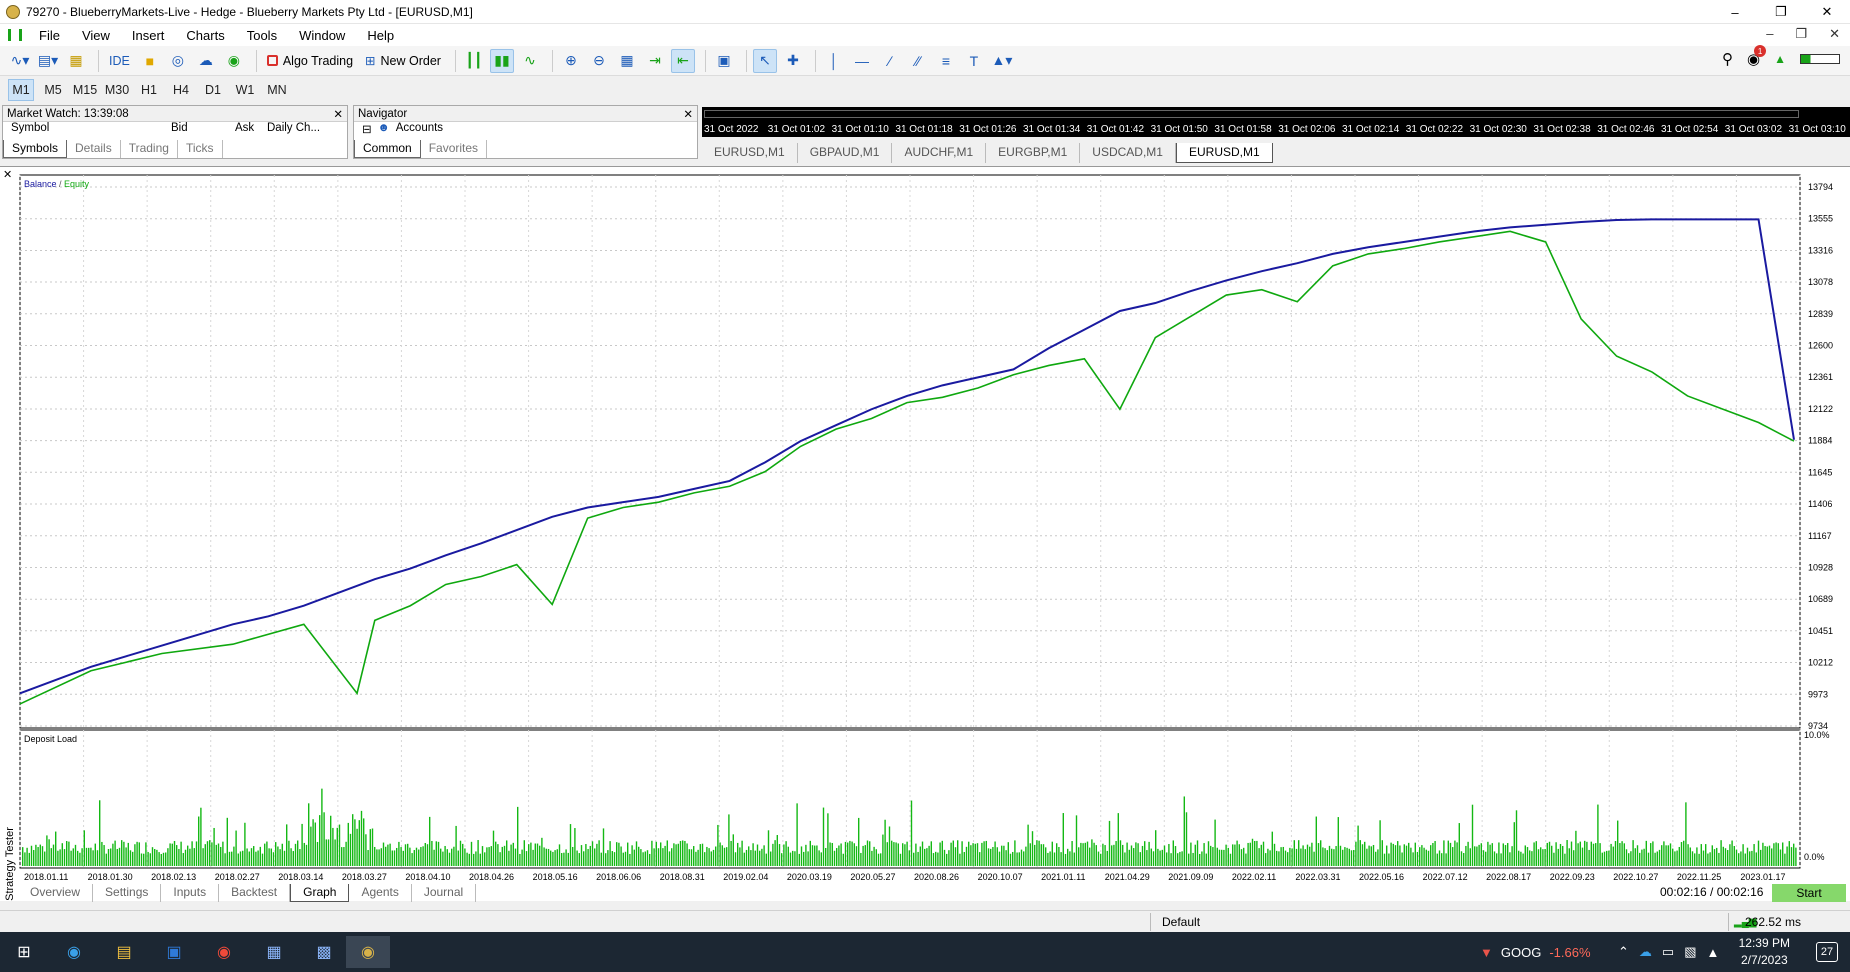  I want to click on close-tester-icon: ✕, so click(7, 174).